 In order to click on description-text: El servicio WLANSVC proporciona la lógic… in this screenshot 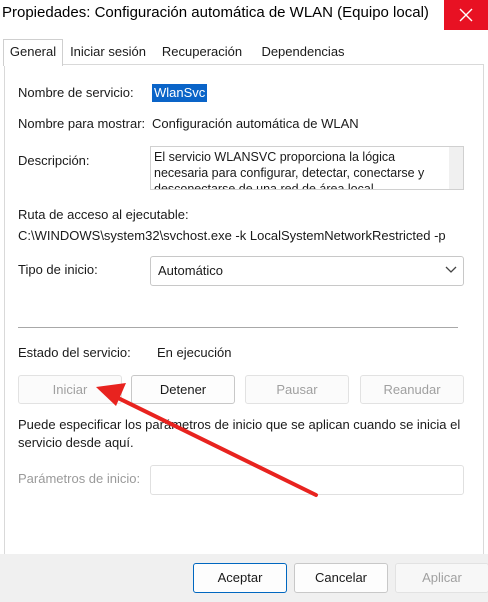, I will do `click(289, 170)`.